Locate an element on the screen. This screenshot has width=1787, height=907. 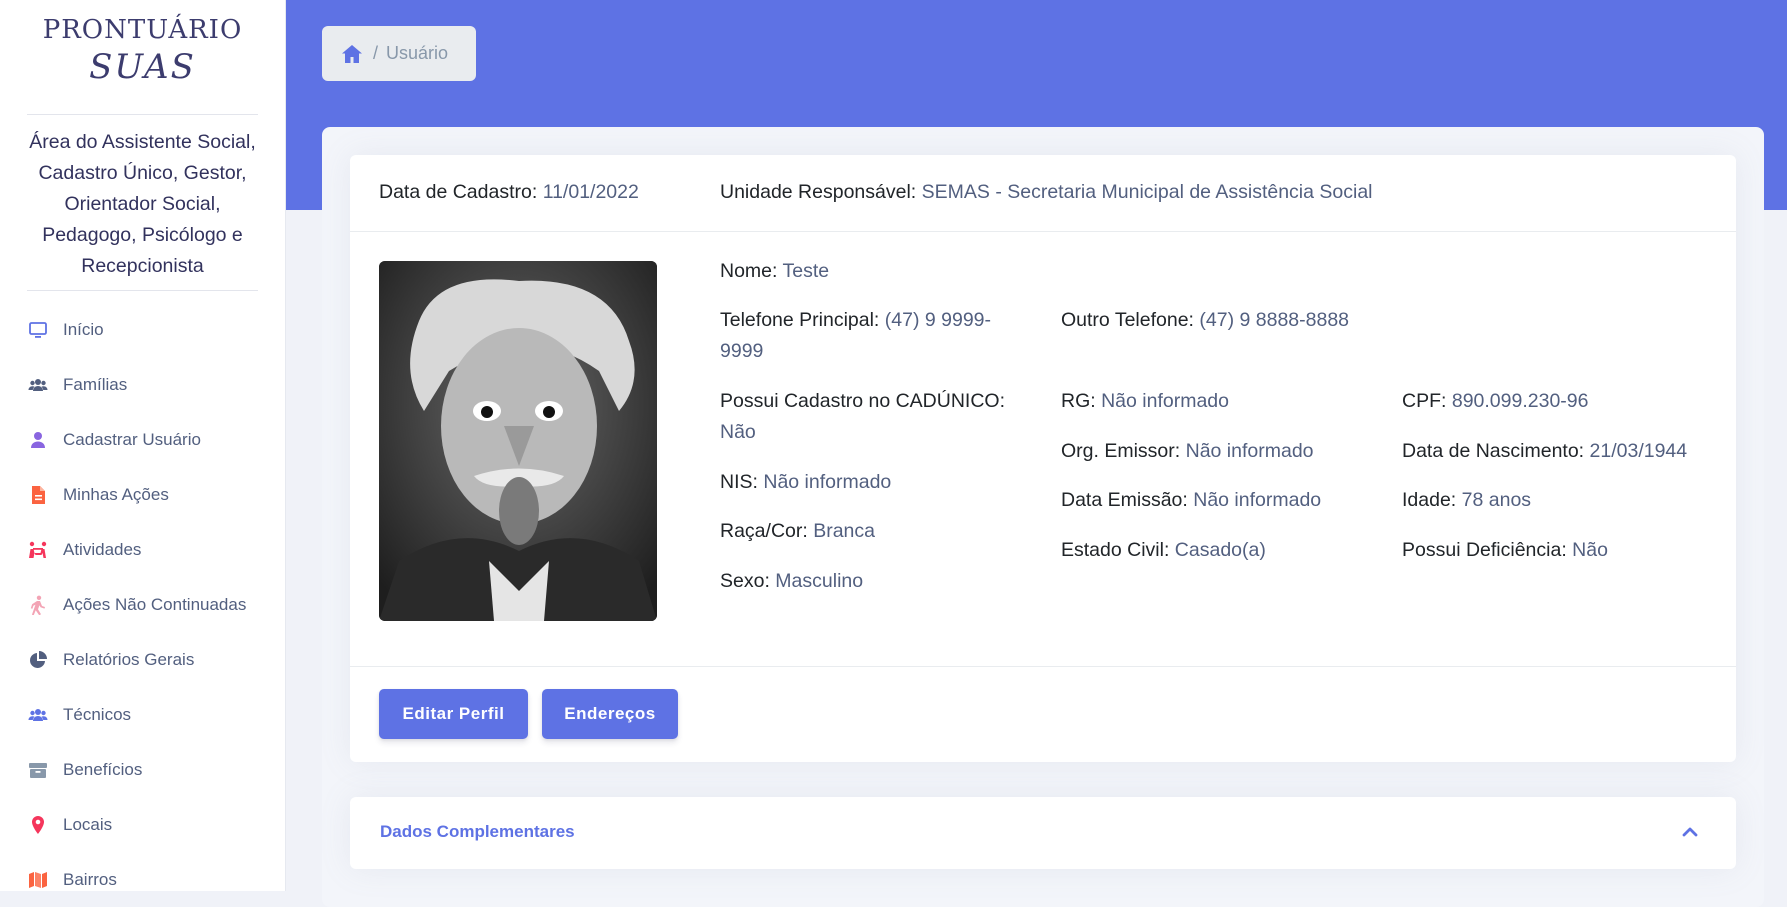
sidebar-item-acoes-nao-continuadas: Ações Não Continuadas is located at coordinates (142, 604).